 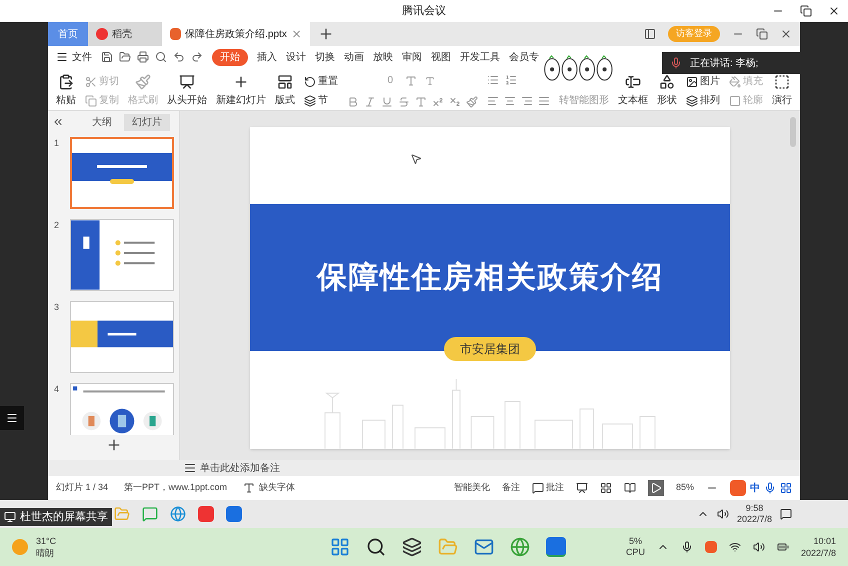 What do you see at coordinates (107, 57) in the screenshot?
I see `save-icon` at bounding box center [107, 57].